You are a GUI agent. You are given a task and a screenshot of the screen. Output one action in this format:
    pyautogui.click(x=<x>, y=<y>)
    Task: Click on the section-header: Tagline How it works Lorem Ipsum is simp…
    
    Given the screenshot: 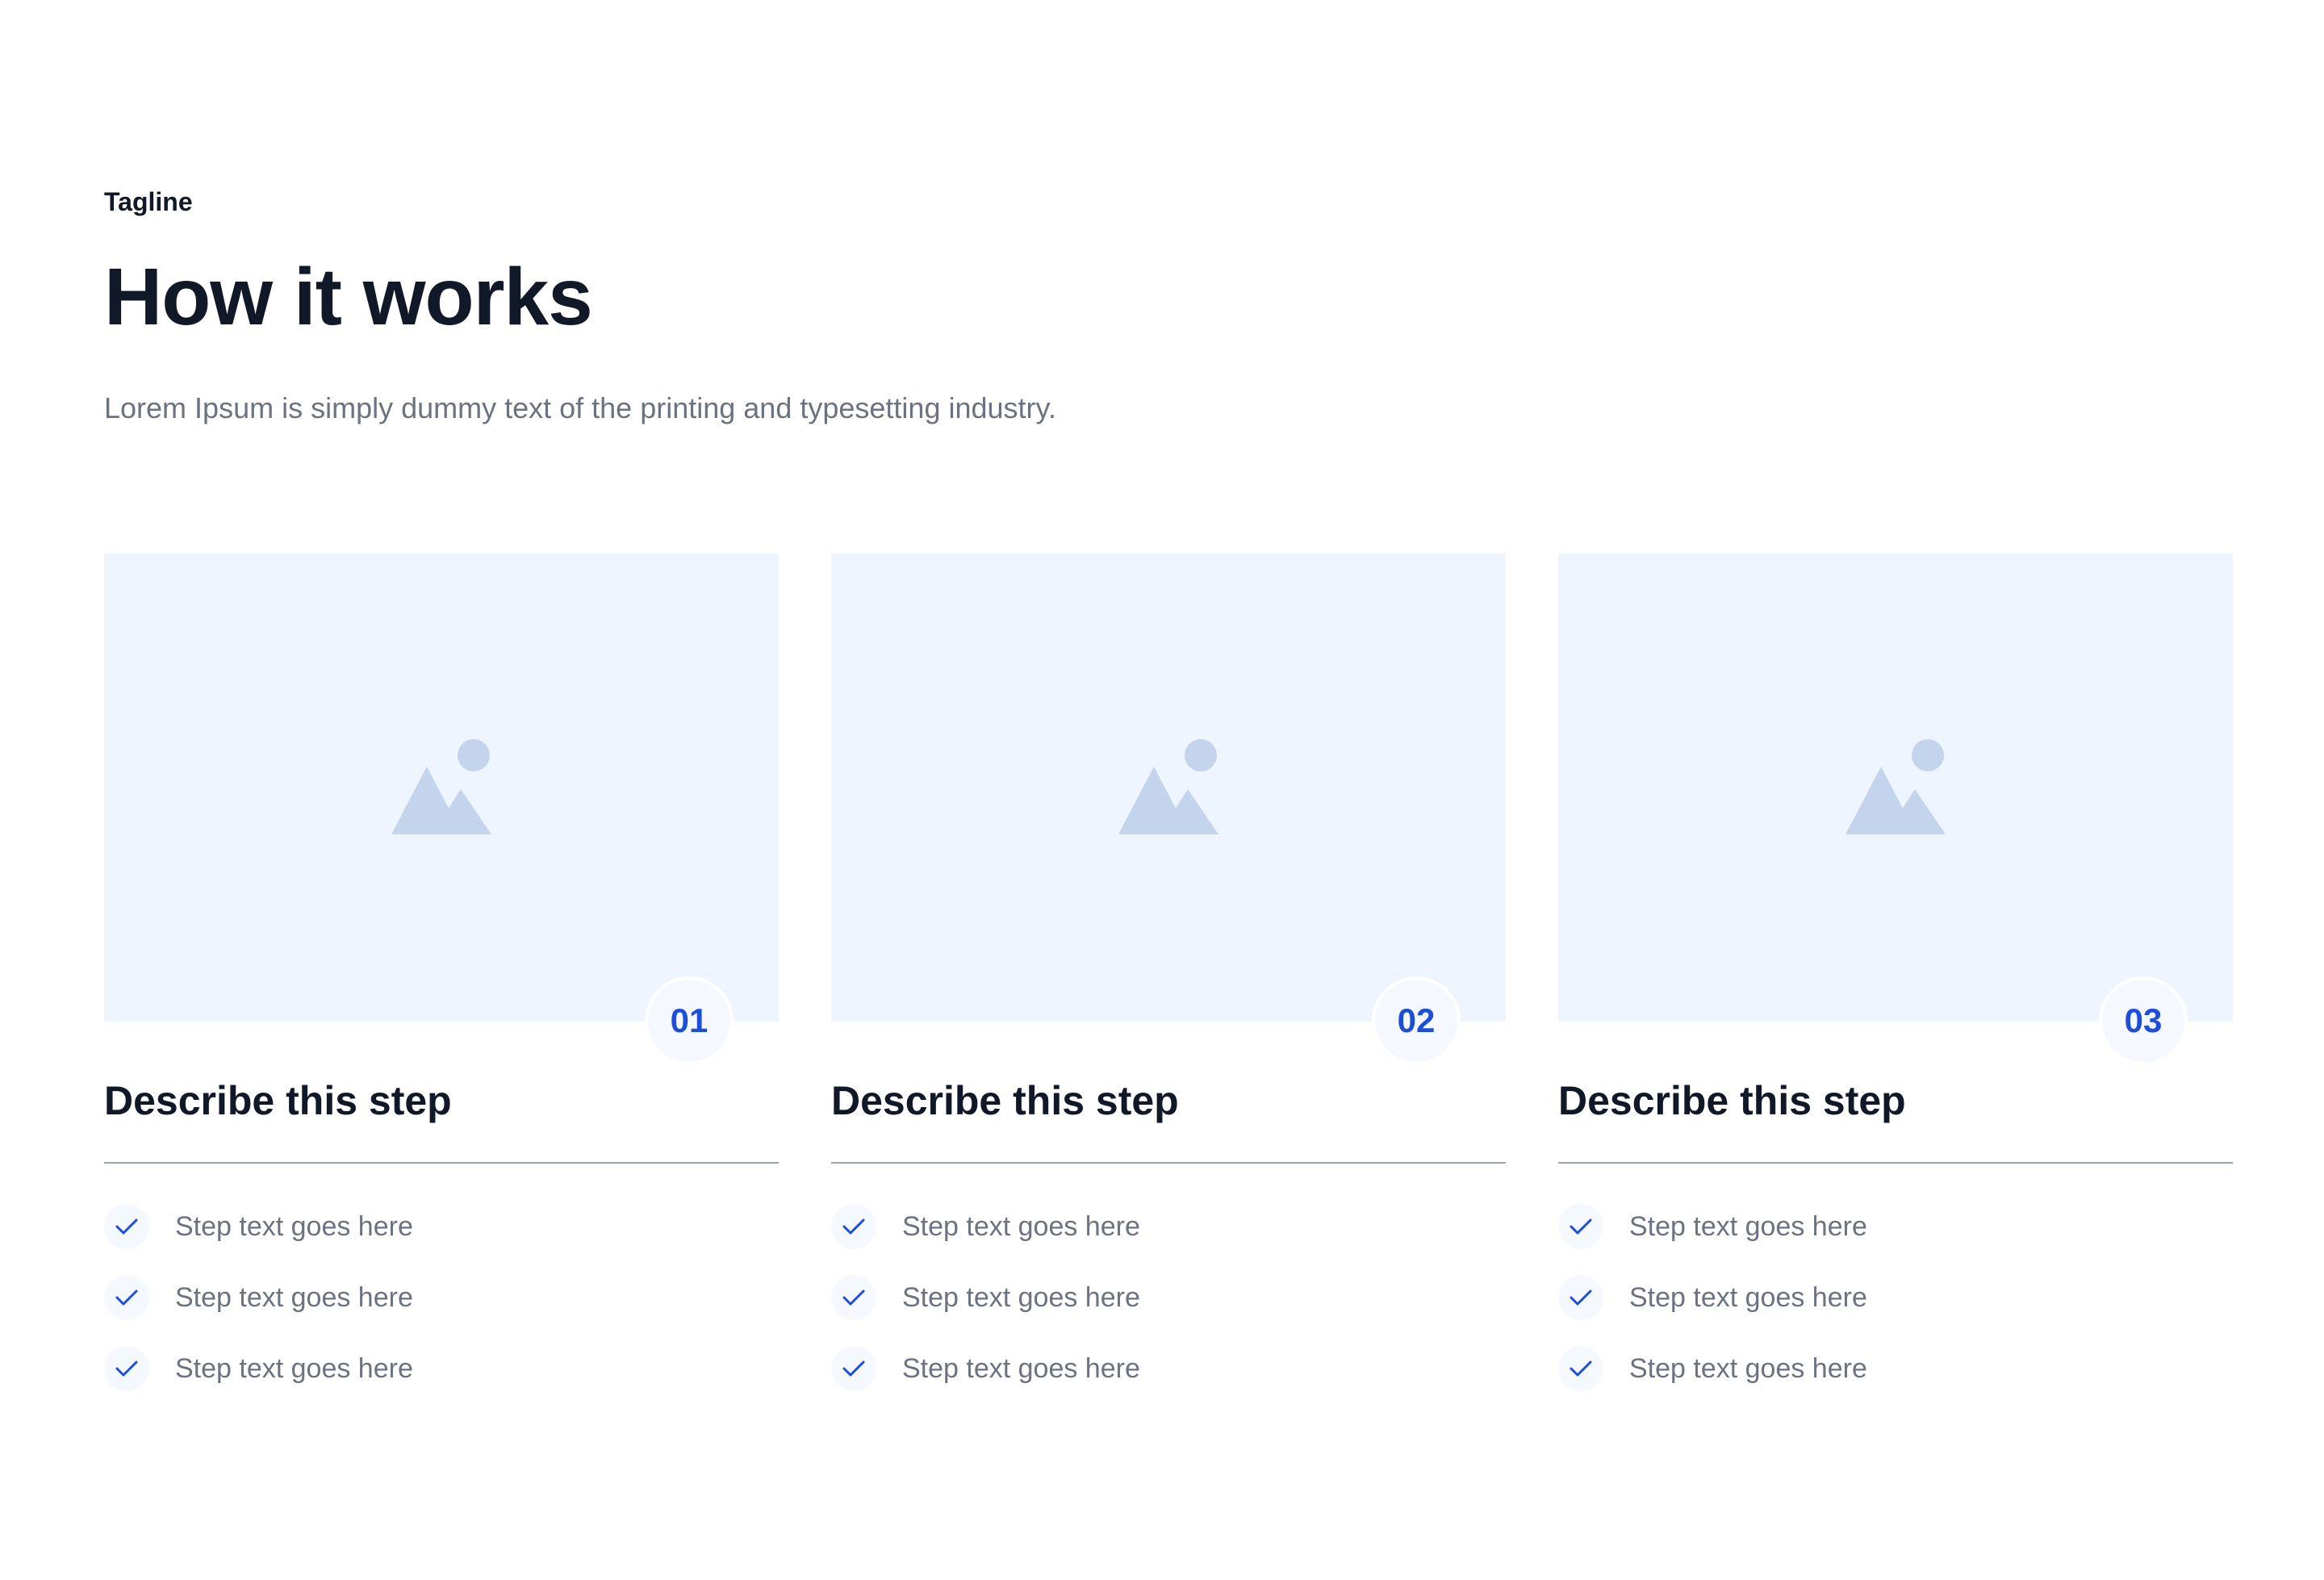 What is the action you would take?
    pyautogui.click(x=1168, y=306)
    